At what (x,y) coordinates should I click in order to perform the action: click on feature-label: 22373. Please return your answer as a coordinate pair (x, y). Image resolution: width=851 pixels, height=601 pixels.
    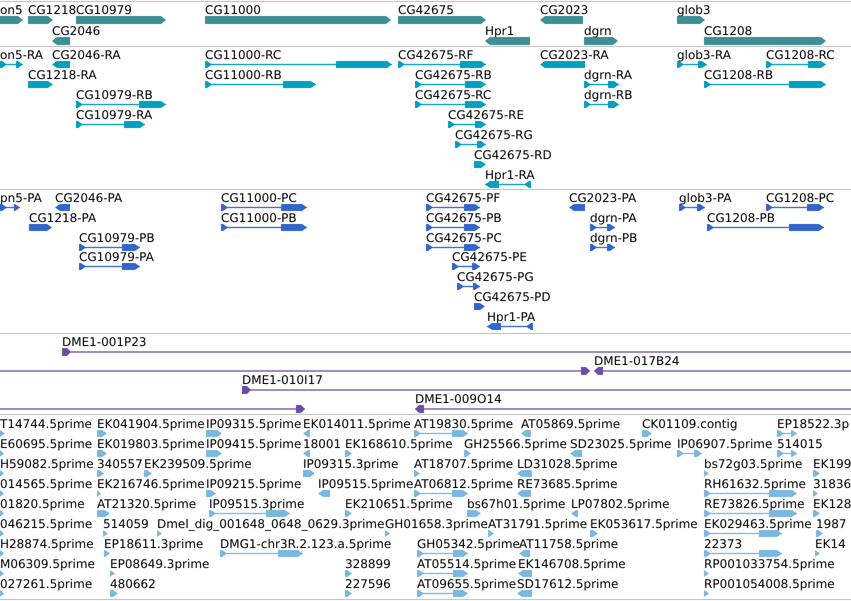
    Looking at the image, I should click on (723, 544).